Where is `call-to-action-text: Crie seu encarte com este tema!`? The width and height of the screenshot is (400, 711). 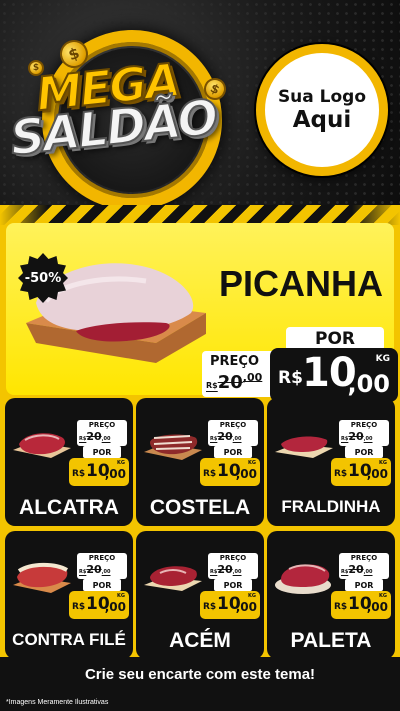 call-to-action-text: Crie seu encarte com este tema! is located at coordinates (200, 674).